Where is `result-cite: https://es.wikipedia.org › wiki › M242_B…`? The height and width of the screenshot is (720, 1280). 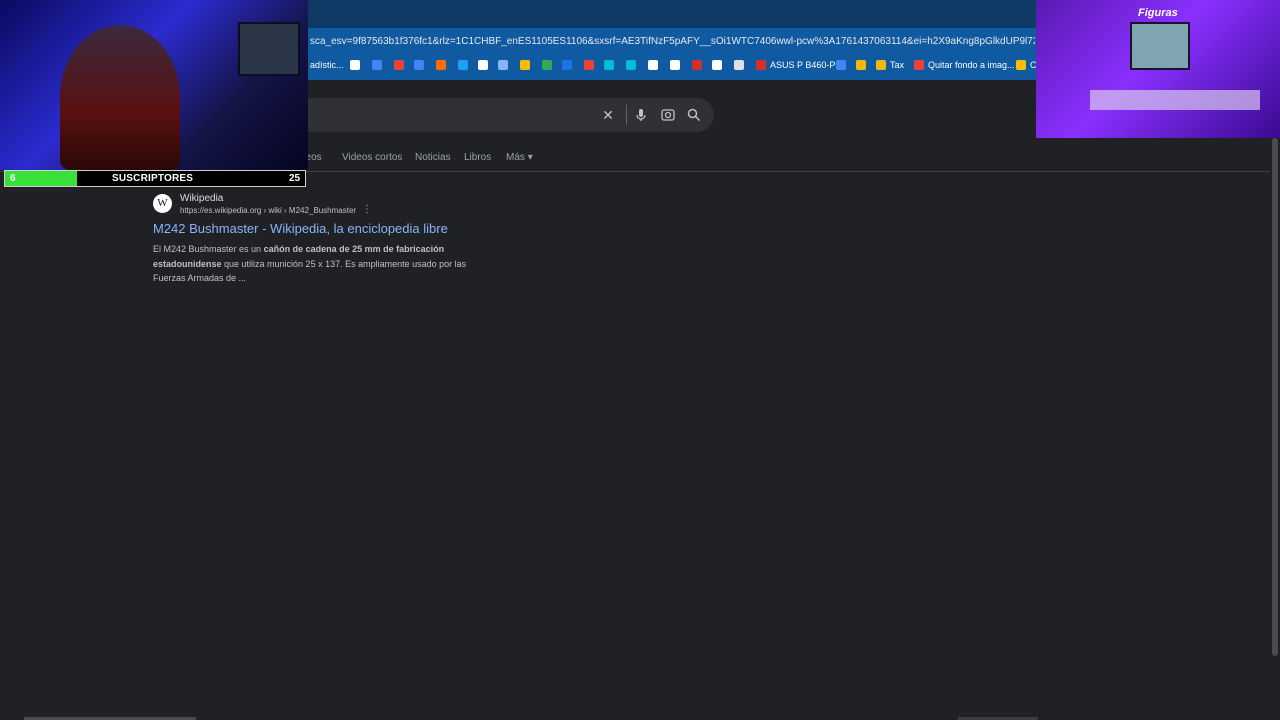
result-cite: https://es.wikipedia.org › wiki › M242_B… is located at coordinates (268, 210).